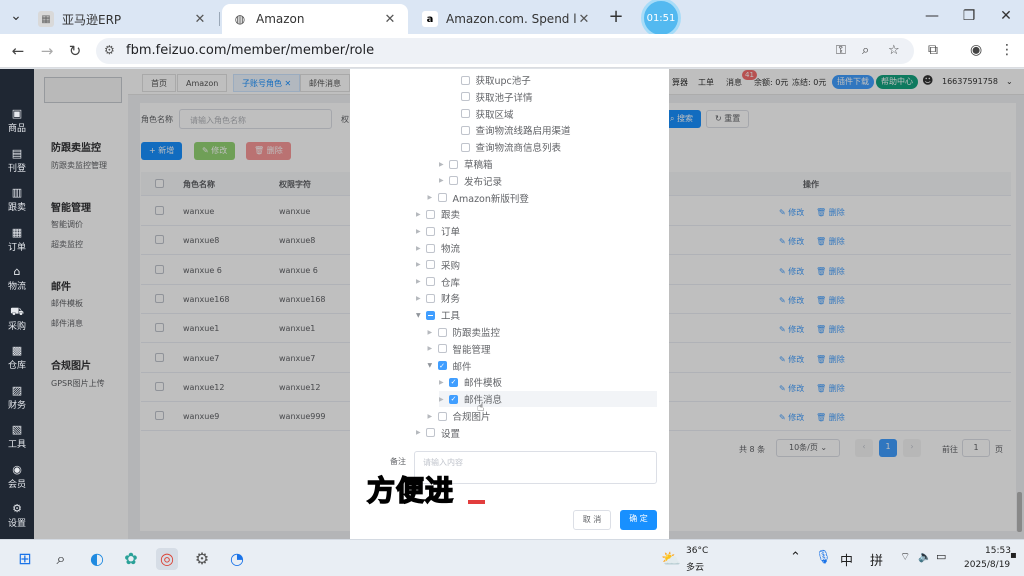 The image size is (1024, 576). I want to click on permission-tree-node: 查询物流商信息列表, so click(554, 147).